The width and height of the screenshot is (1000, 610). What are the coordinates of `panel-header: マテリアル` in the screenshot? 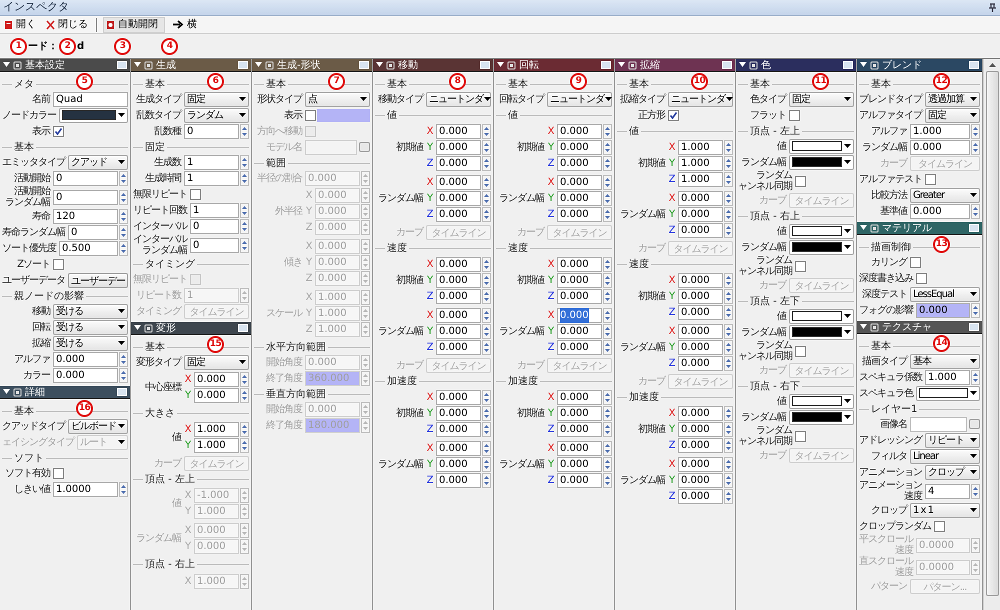 It's located at (919, 228).